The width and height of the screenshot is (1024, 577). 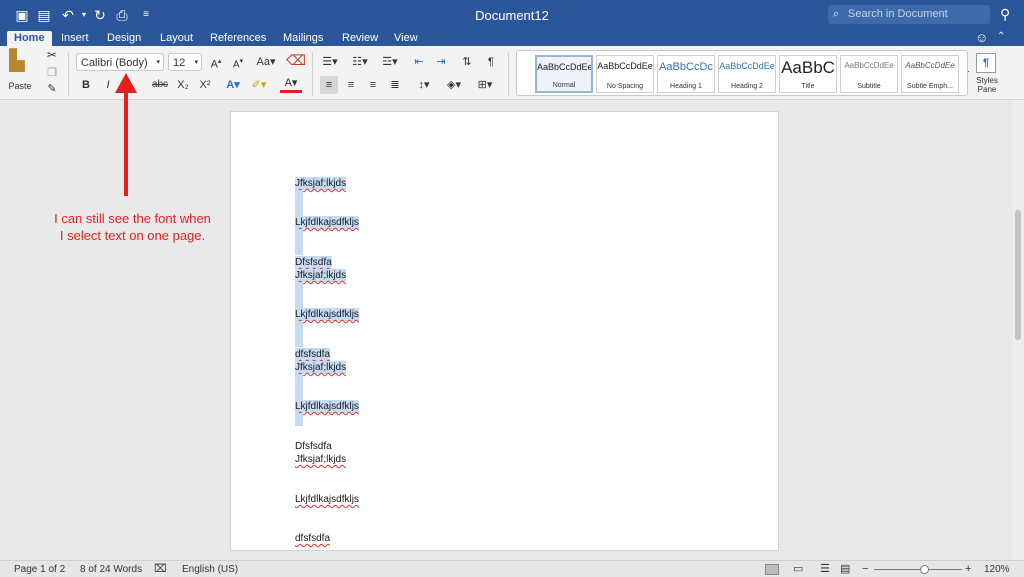 I want to click on align-left-icon: ≡, so click(x=329, y=85).